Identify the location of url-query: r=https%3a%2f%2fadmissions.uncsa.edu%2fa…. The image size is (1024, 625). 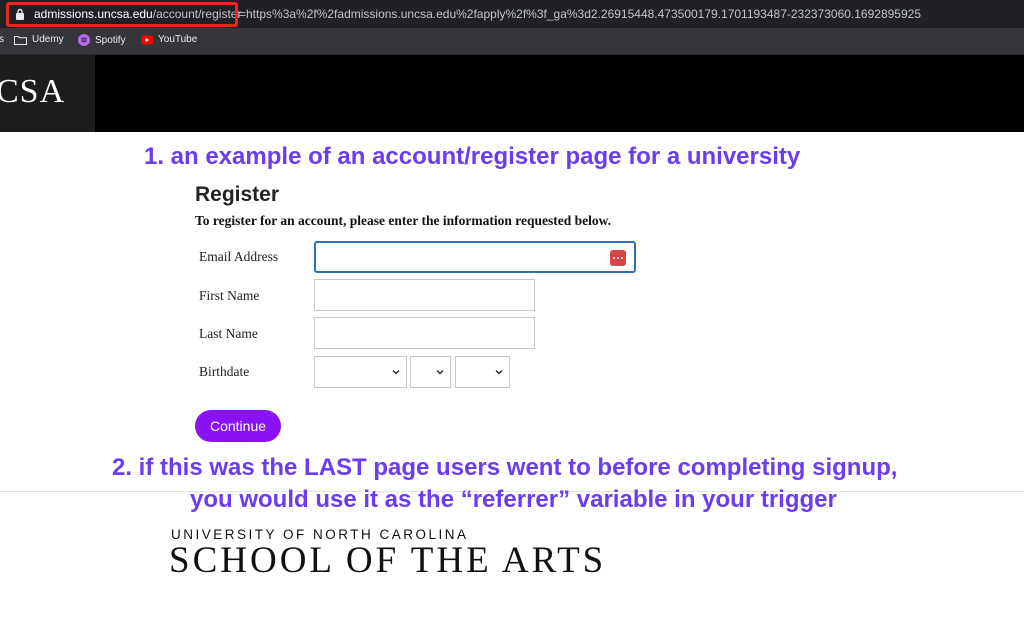
(578, 14).